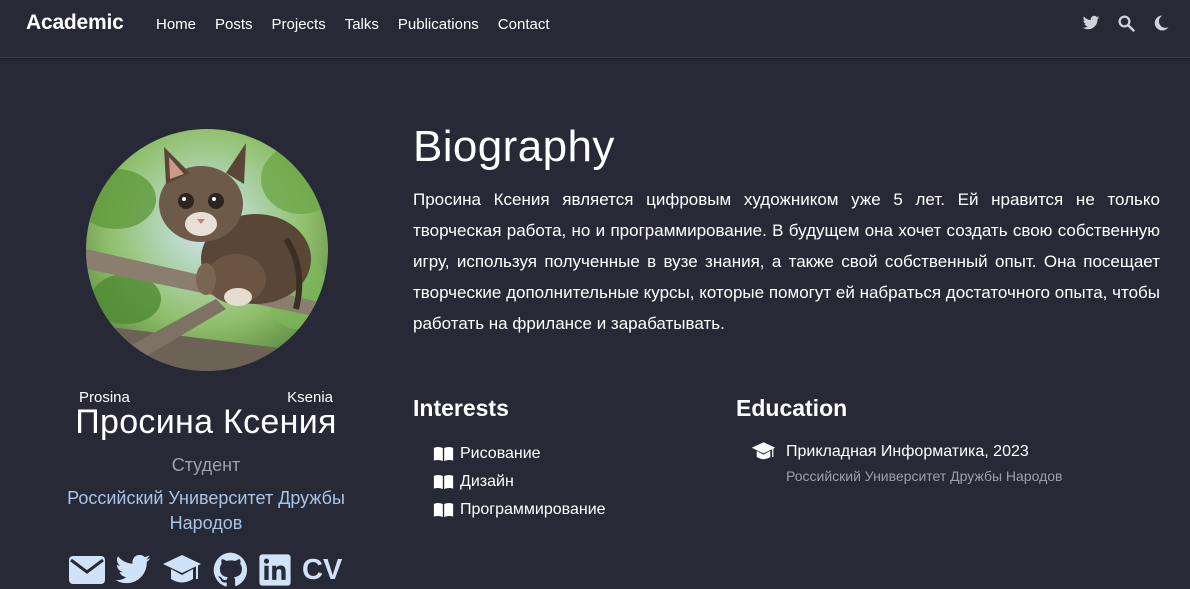 This screenshot has width=1190, height=589. I want to click on education-title: Education, so click(792, 408).